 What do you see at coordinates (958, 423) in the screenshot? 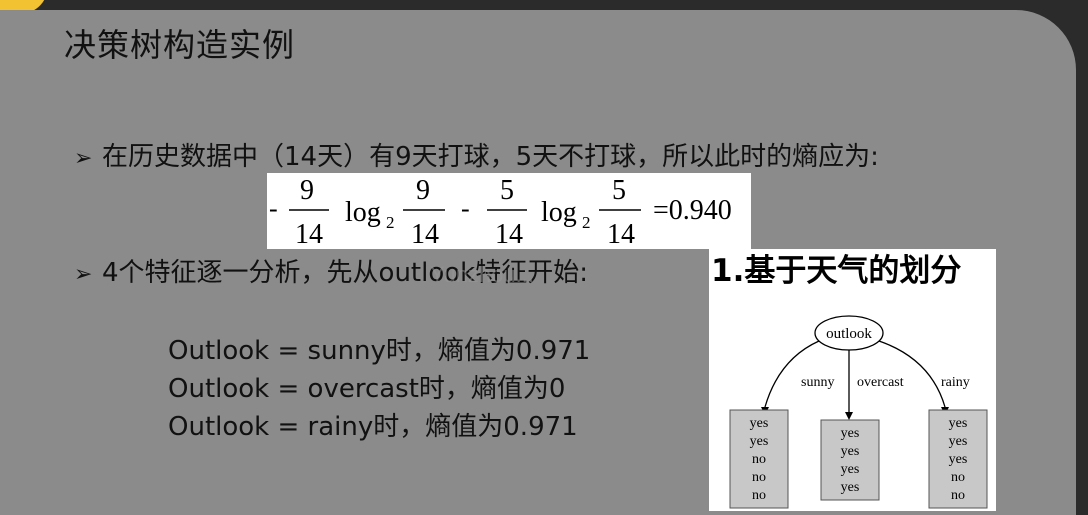
I see `leaf-rainy-0: yes` at bounding box center [958, 423].